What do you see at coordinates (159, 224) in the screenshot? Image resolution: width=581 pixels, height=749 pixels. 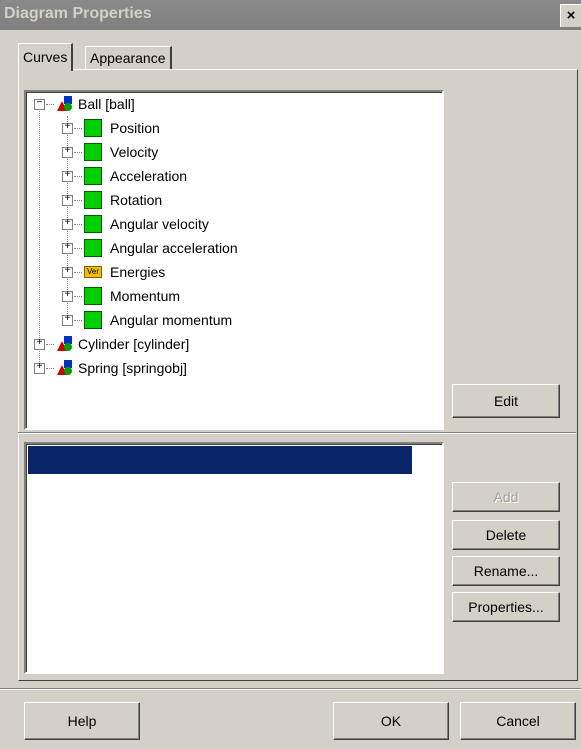 I see `tree-item-label: Angular velocity` at bounding box center [159, 224].